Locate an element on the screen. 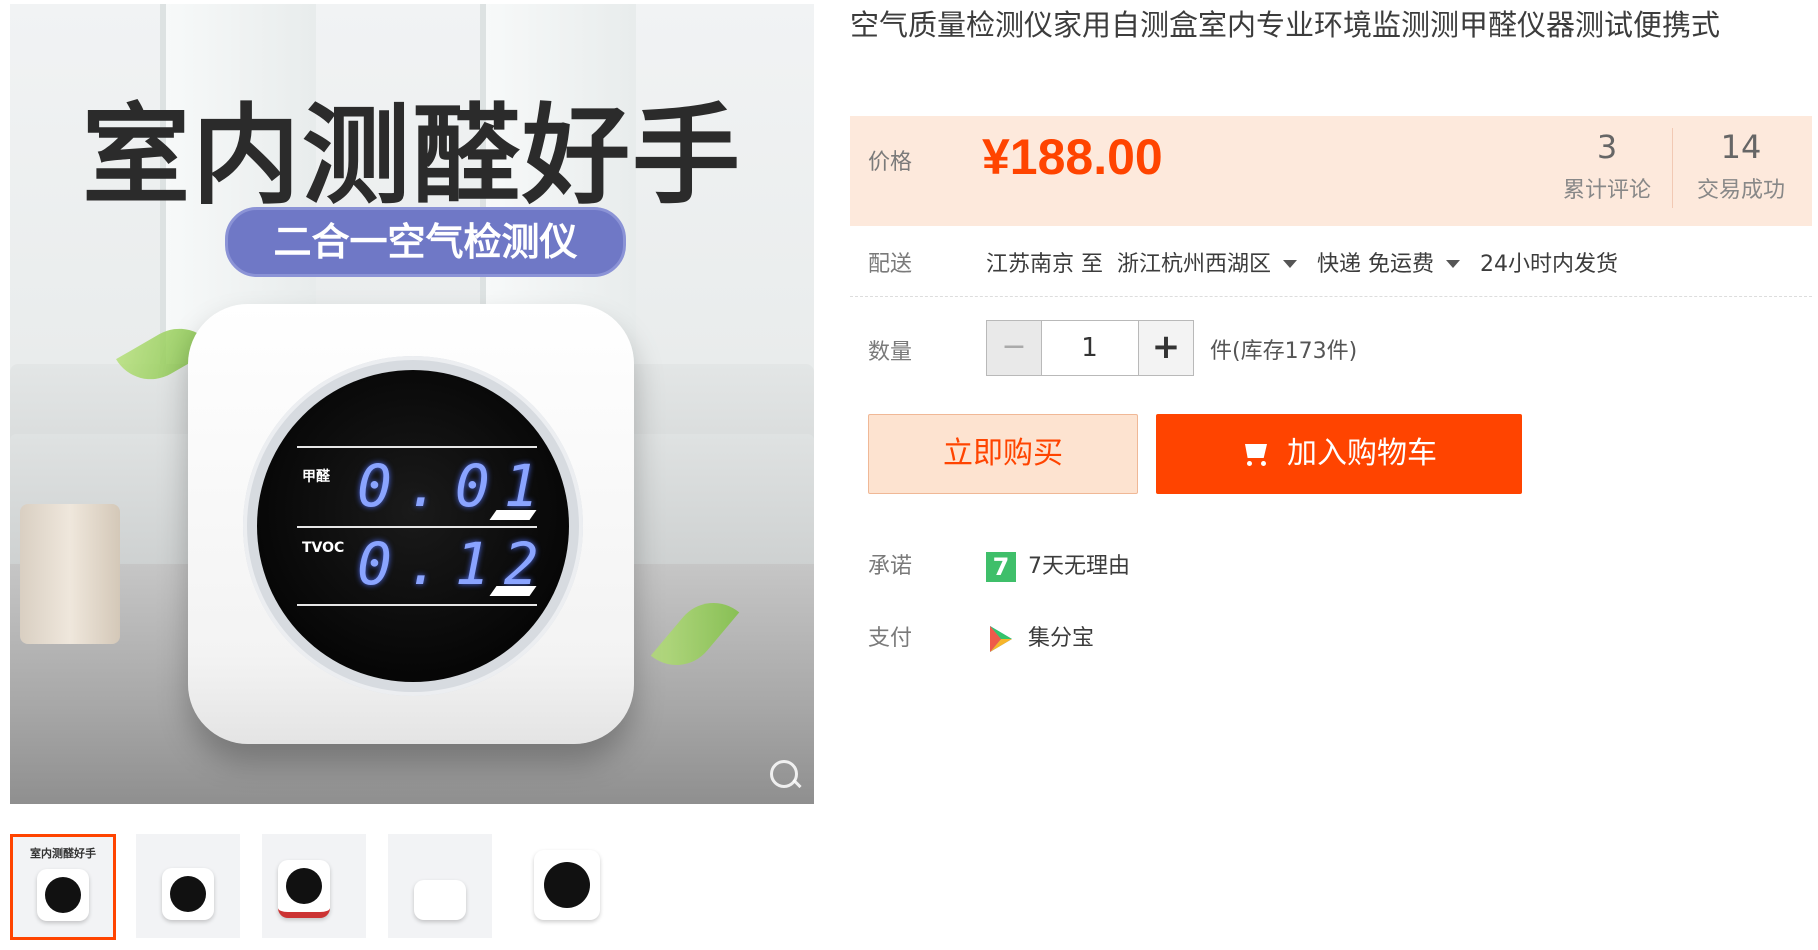 The width and height of the screenshot is (1818, 950). screen-label-tvoc: TVOC is located at coordinates (323, 548).